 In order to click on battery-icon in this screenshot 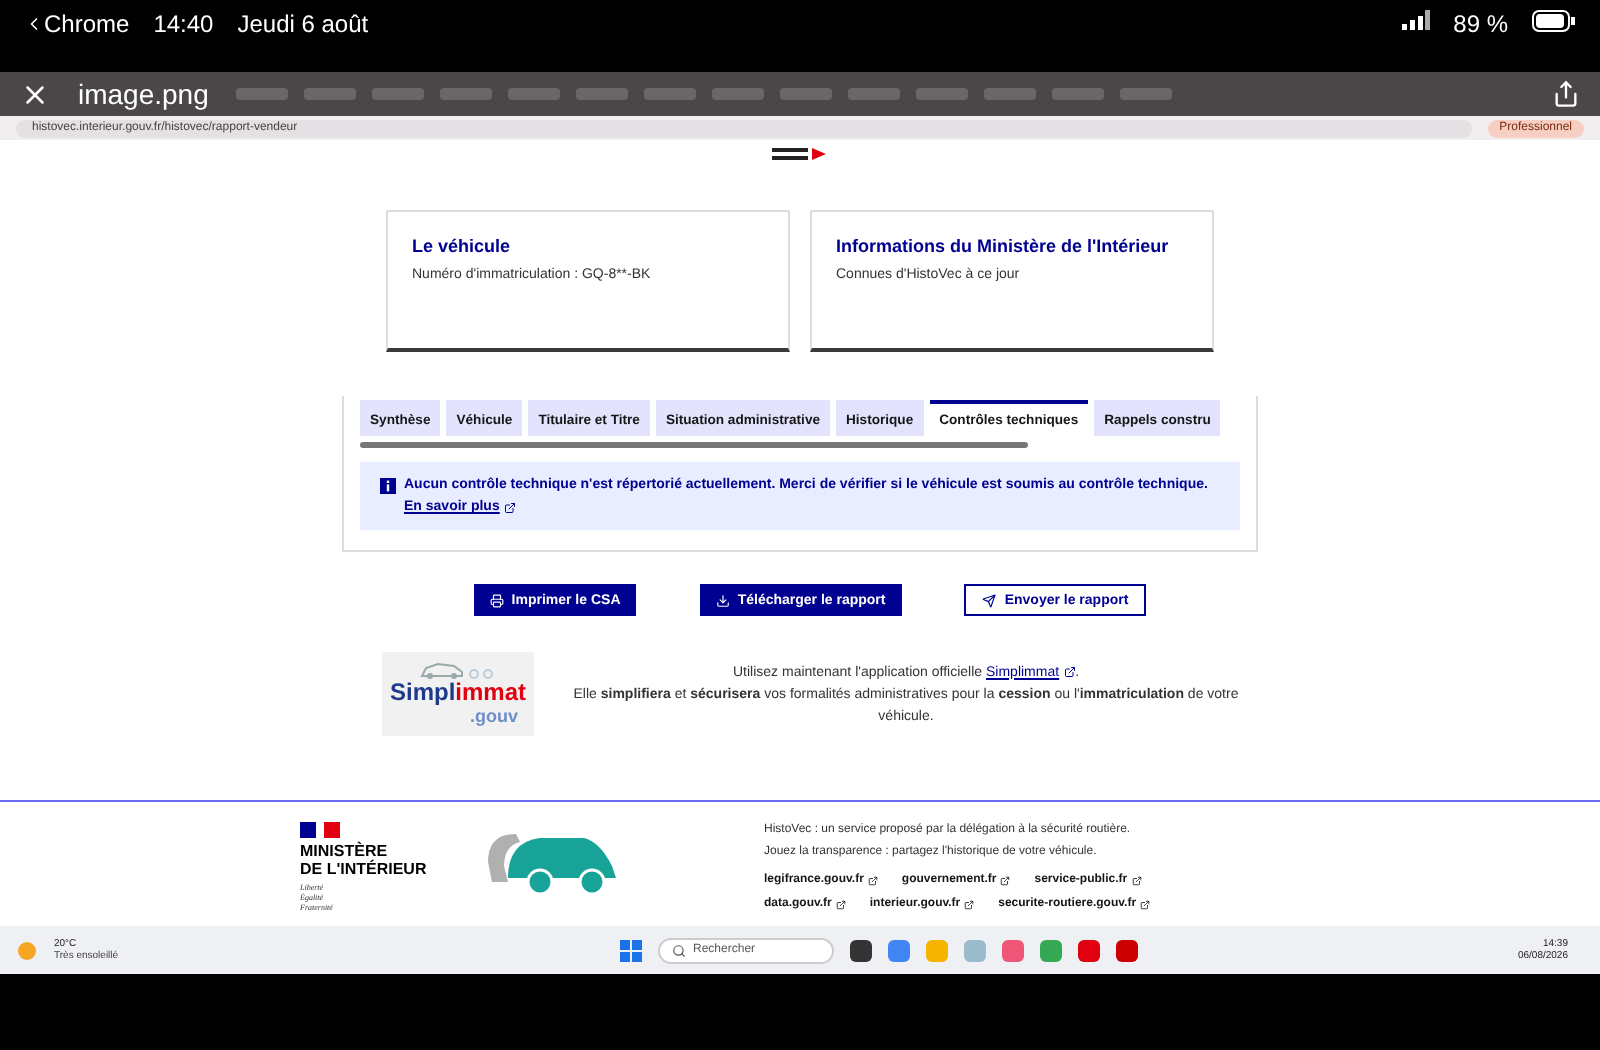, I will do `click(1554, 21)`.